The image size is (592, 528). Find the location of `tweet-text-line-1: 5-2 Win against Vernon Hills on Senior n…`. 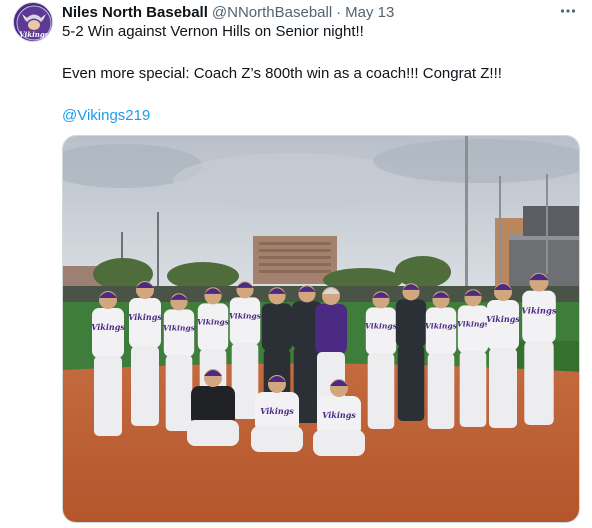

tweet-text-line-1: 5-2 Win against Vernon Hills on Senior n… is located at coordinates (213, 31).